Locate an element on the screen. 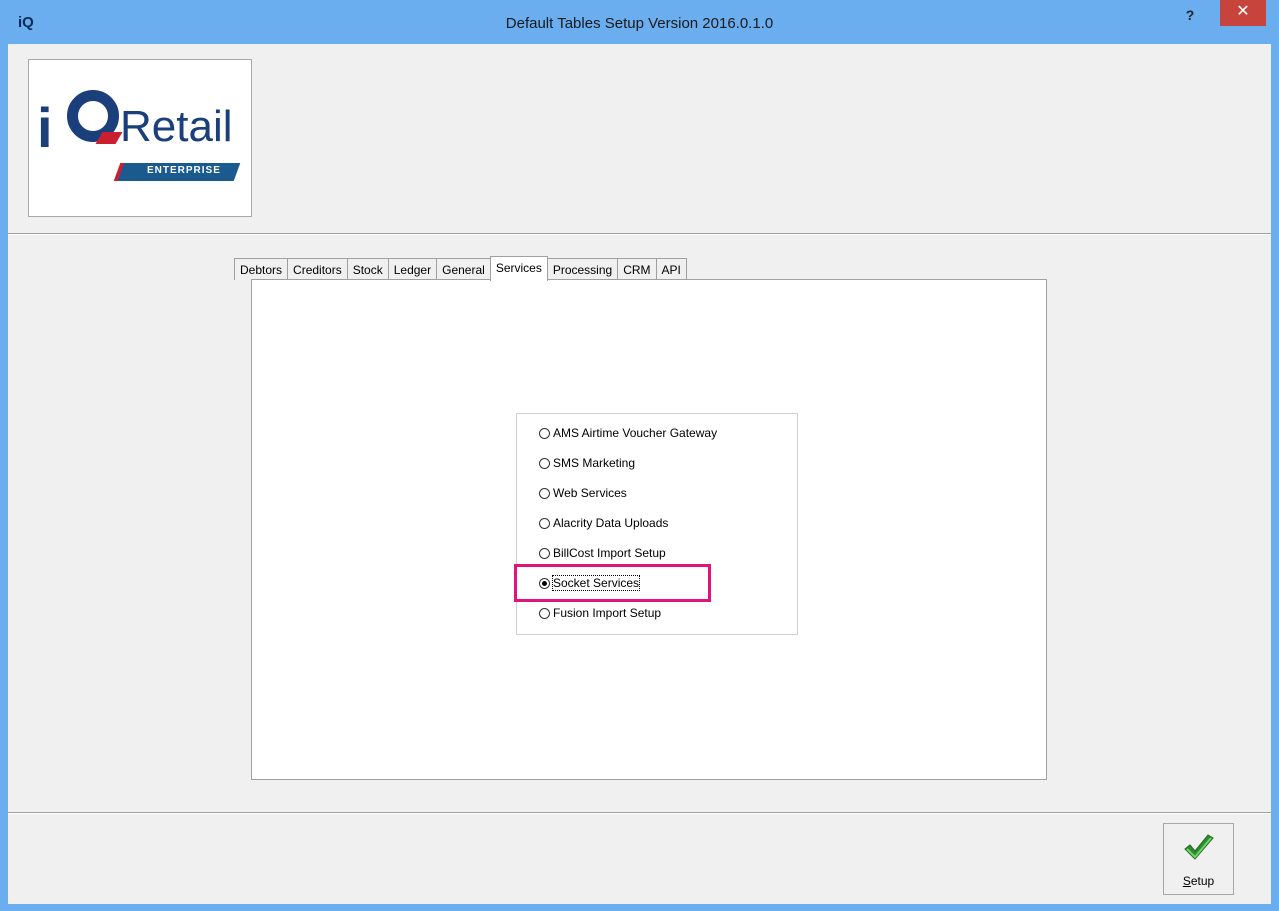 Image resolution: width=1279 pixels, height=911 pixels. radio-ams-airtime: AMS Airtime Voucher Gateway is located at coordinates (628, 433).